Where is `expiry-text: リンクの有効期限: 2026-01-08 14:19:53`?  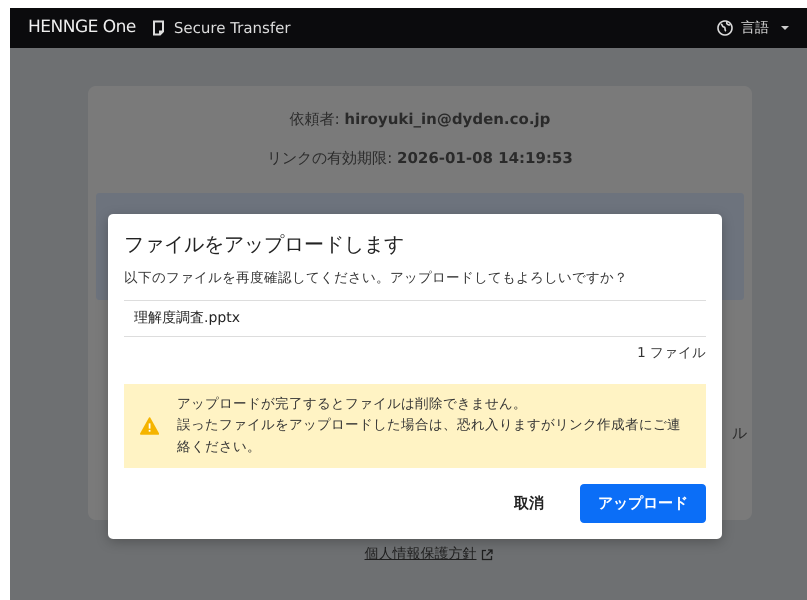
expiry-text: リンクの有効期限: 2026-01-08 14:19:53 is located at coordinates (420, 157).